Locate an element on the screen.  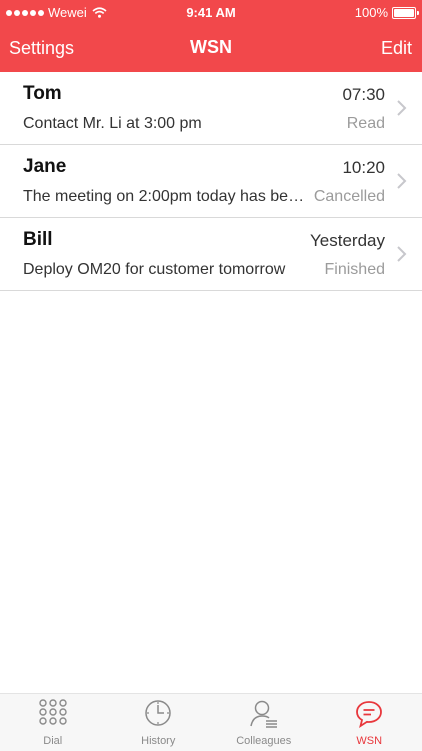
tab-bar: Dial History Colleagues WSN is located at coordinates (211, 722).